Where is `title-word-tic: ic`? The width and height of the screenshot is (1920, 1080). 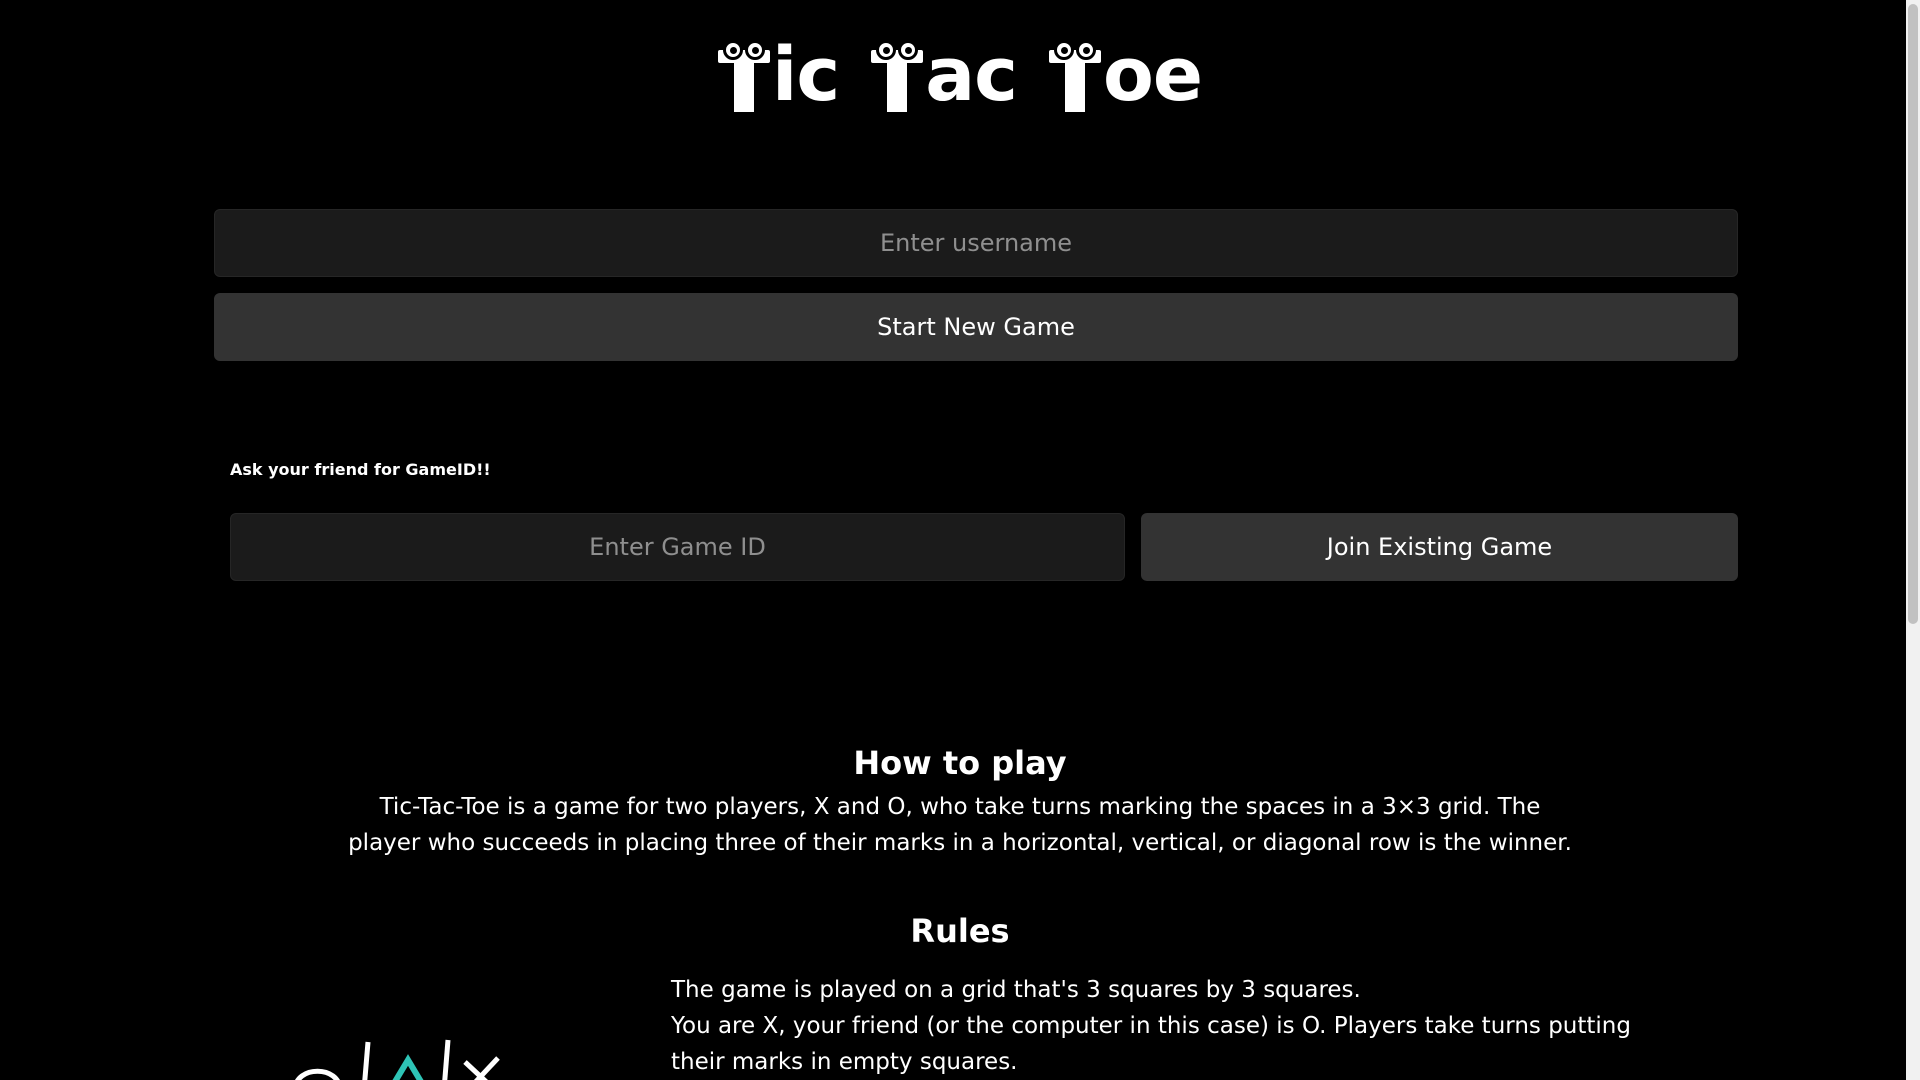 title-word-tic: ic is located at coordinates (778, 75).